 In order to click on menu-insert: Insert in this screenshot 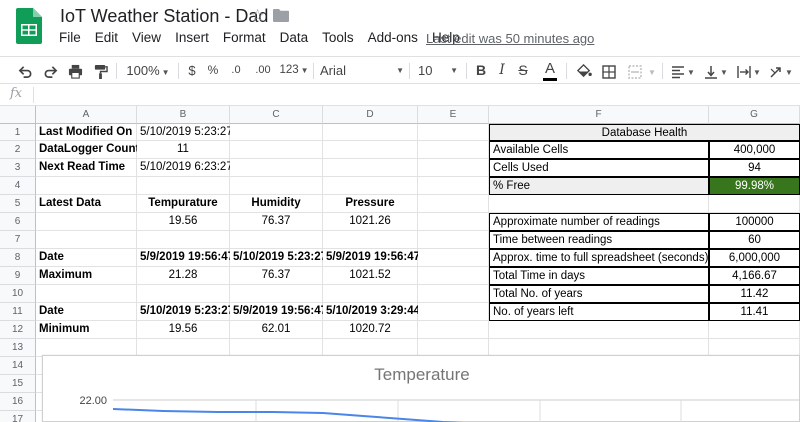, I will do `click(192, 39)`.